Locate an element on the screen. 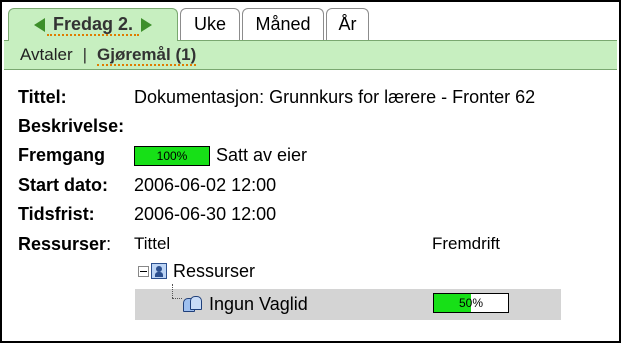 This screenshot has height=343, width=621. resources-label: Ressurser: is located at coordinates (64, 244).